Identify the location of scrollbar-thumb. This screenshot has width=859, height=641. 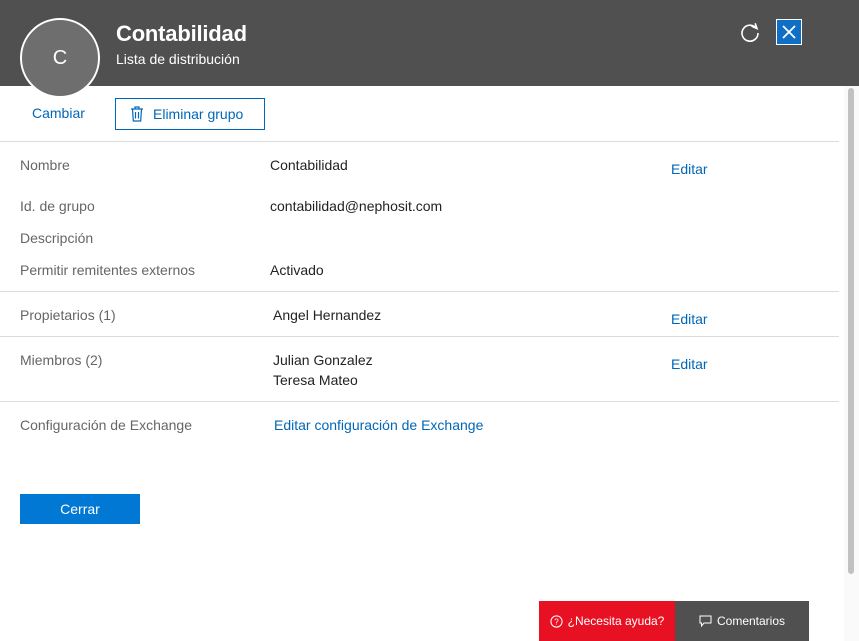
(851, 331).